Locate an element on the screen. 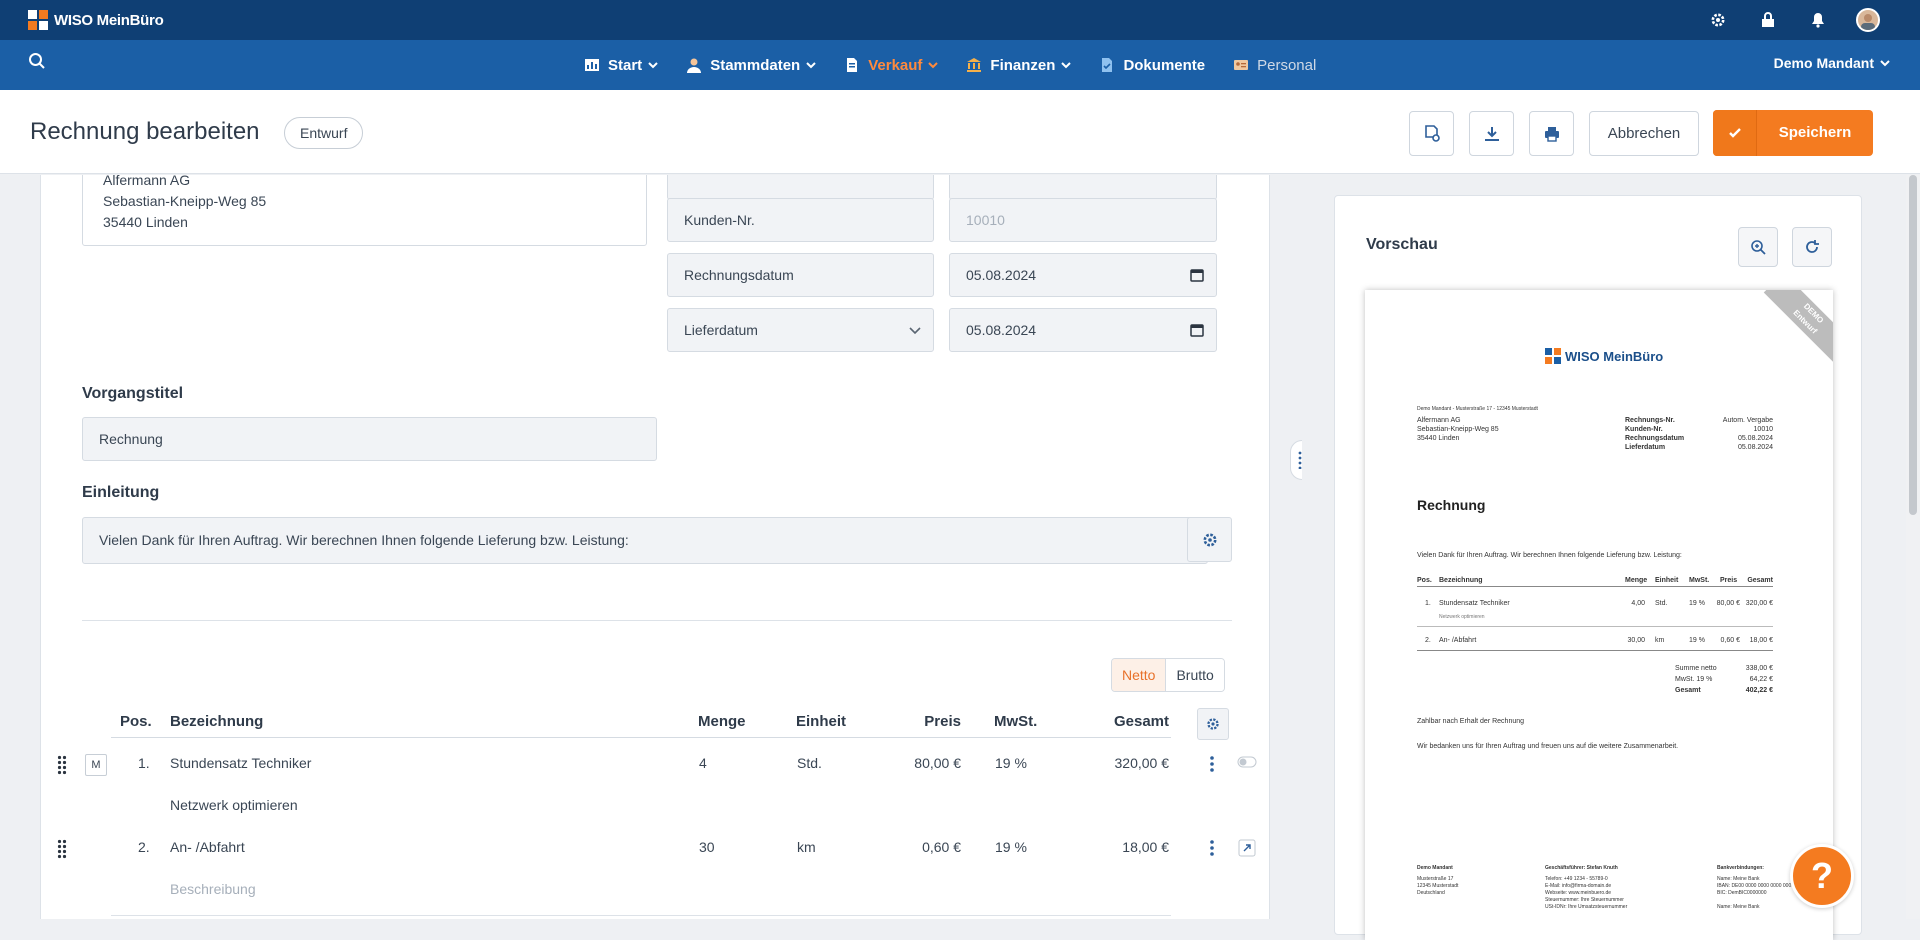 The width and height of the screenshot is (1920, 940). toggle-switch-icon is located at coordinates (1247, 762).